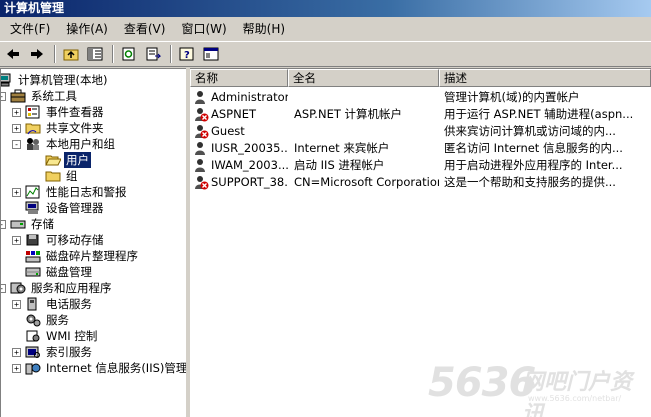 The image size is (651, 417). I want to click on console-icon, so click(211, 54).